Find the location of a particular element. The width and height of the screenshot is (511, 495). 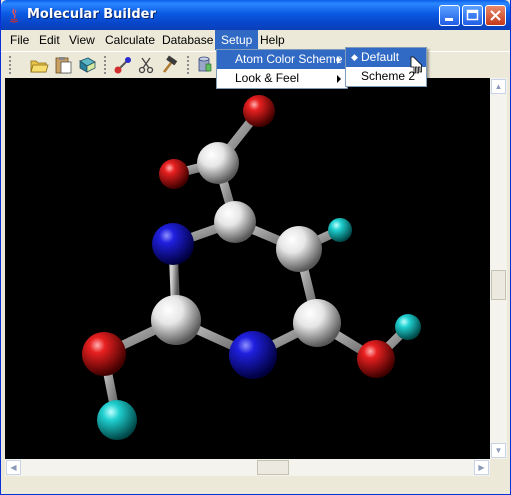

close-icon is located at coordinates (495, 15).